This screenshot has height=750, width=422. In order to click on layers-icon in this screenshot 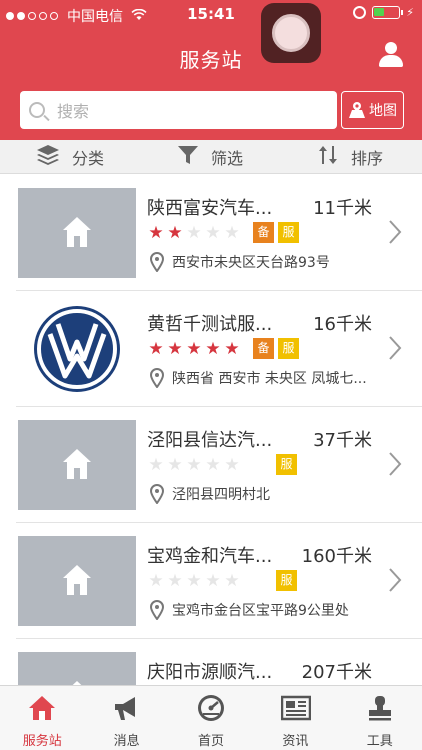, I will do `click(48, 157)`.